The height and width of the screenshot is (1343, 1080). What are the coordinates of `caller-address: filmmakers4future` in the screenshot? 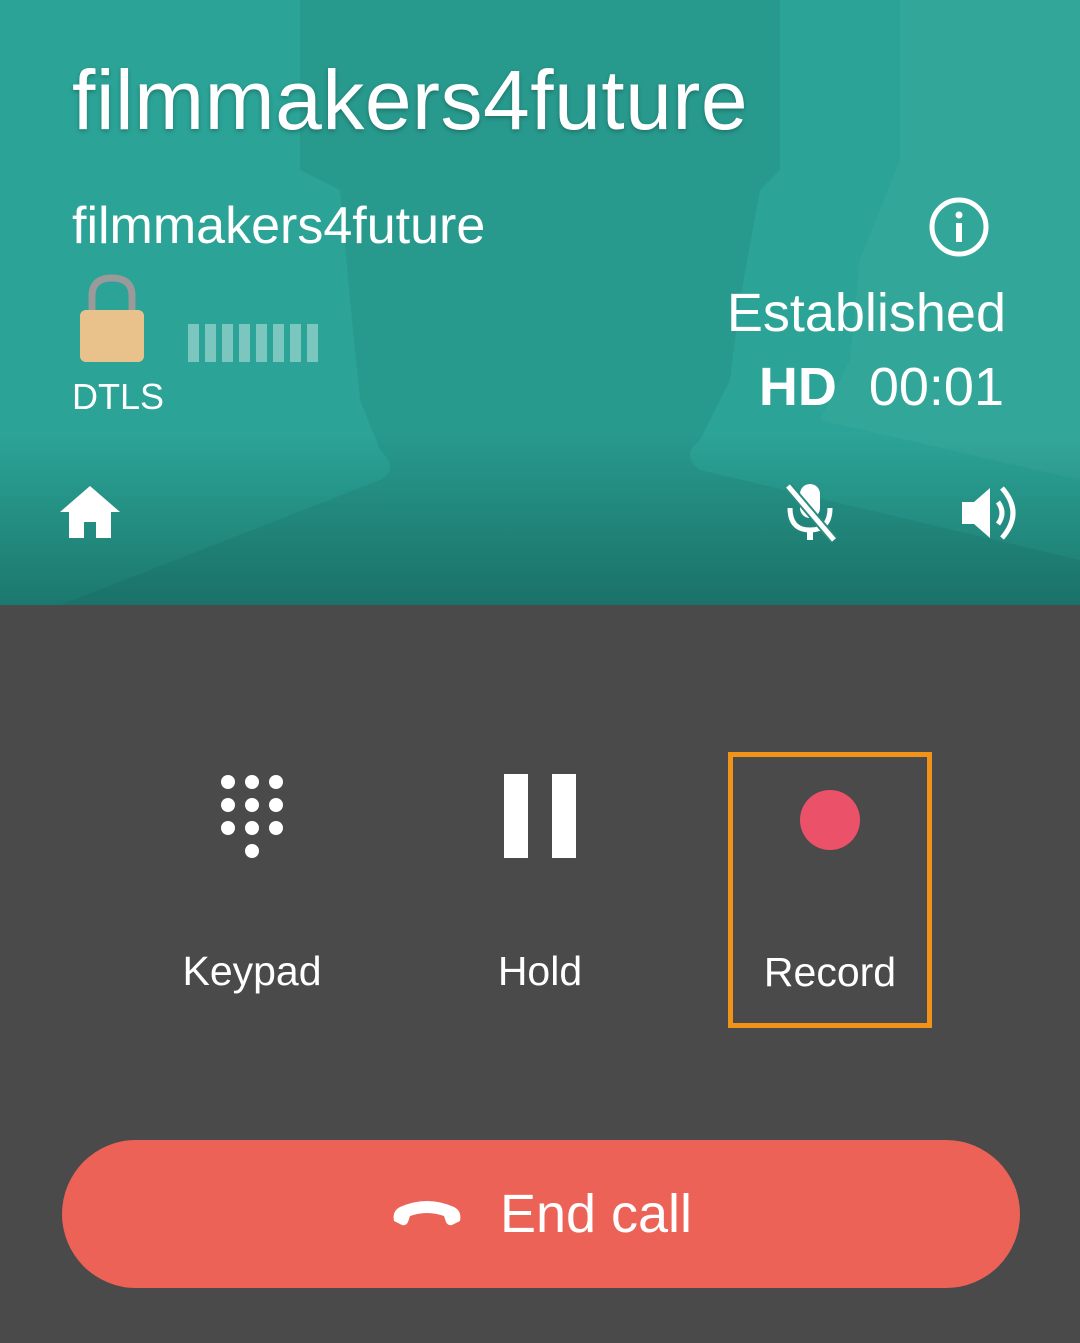 It's located at (279, 226).